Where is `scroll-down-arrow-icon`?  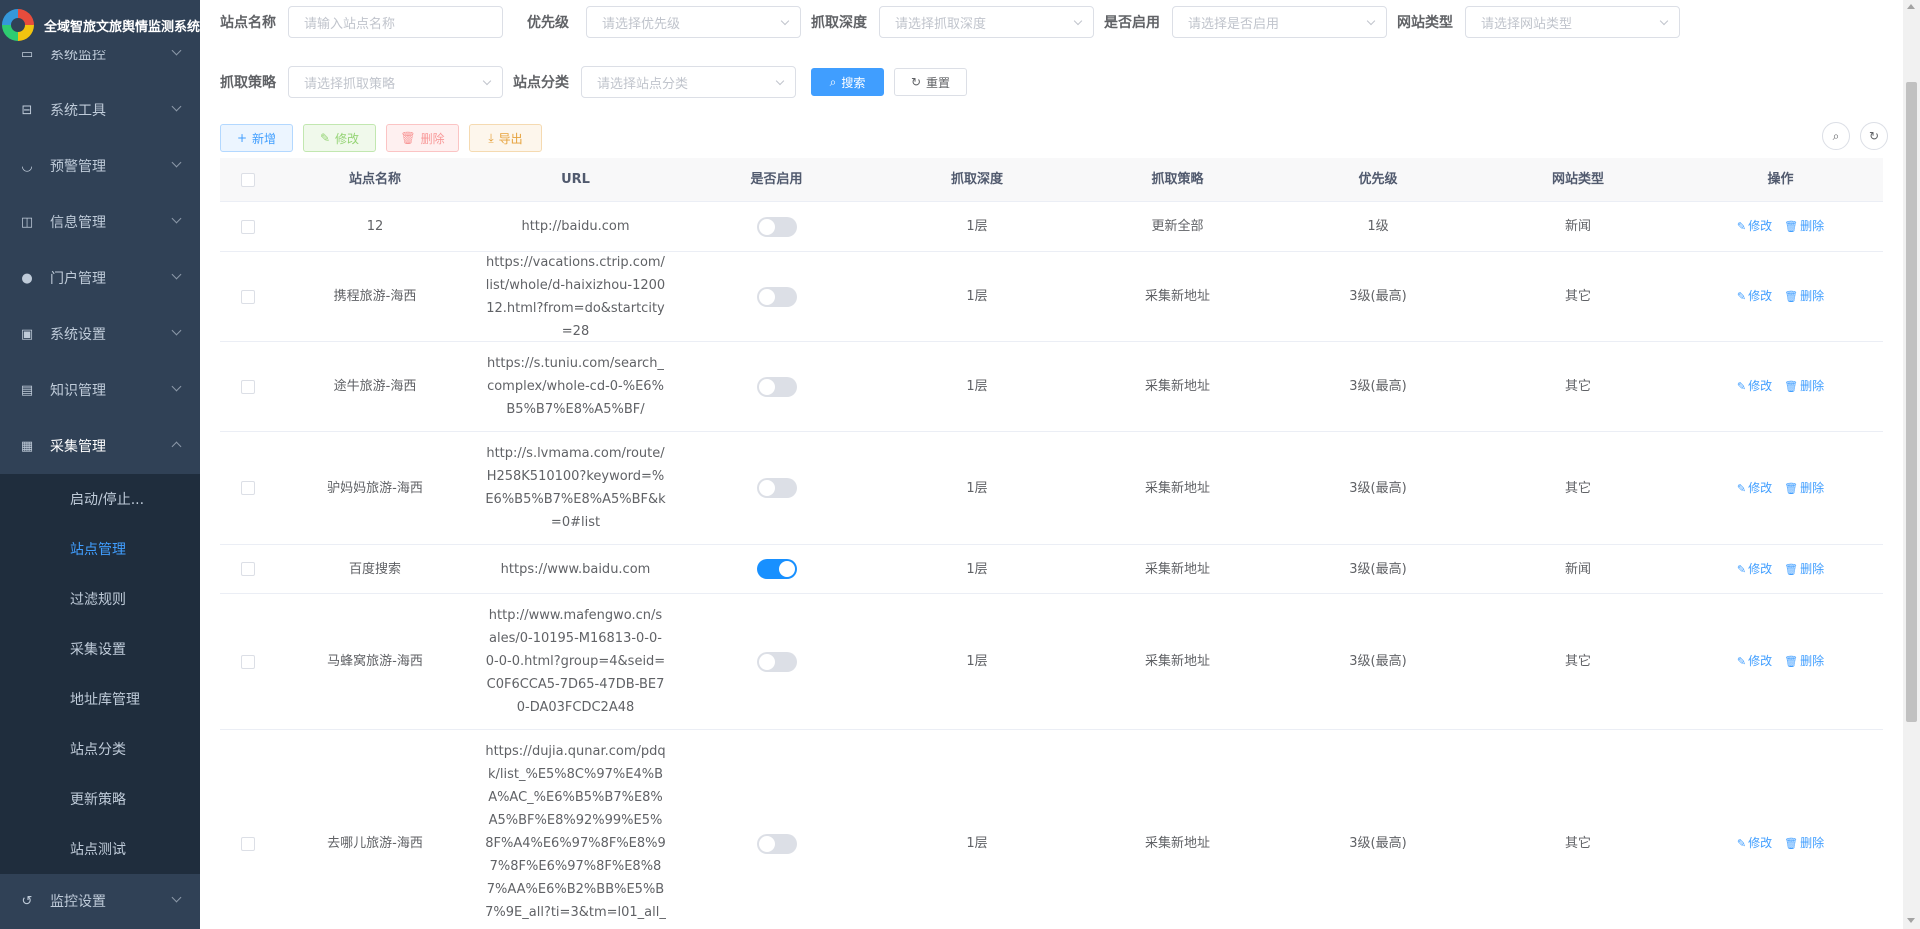 scroll-down-arrow-icon is located at coordinates (1911, 920).